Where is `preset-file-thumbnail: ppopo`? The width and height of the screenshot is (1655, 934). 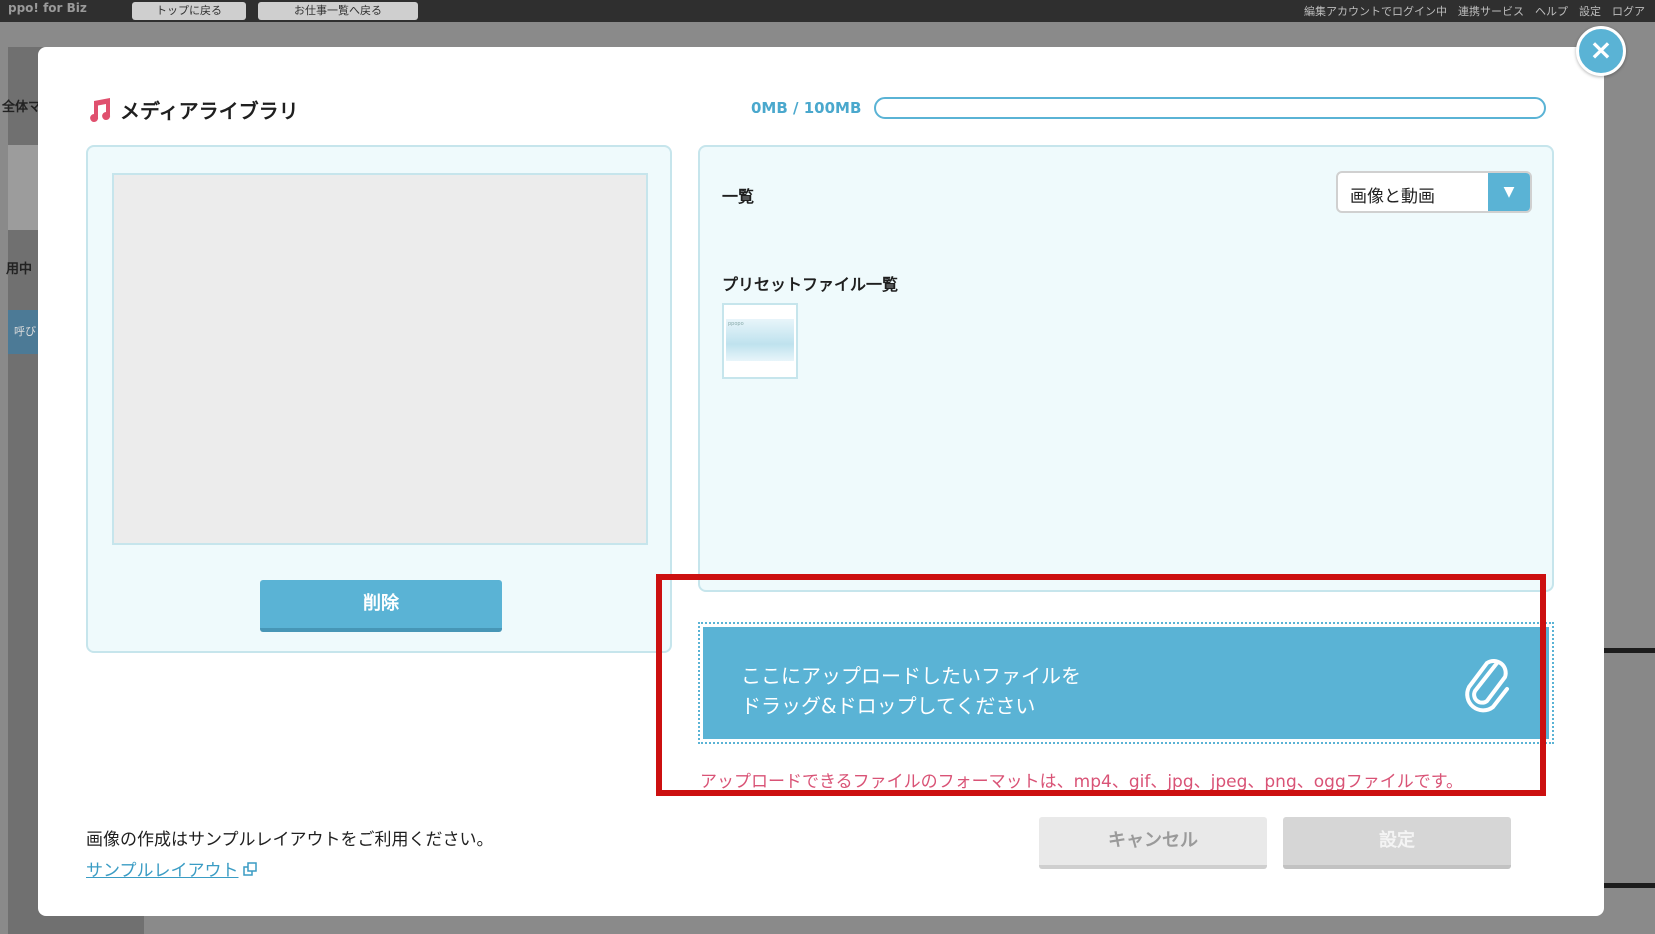 preset-file-thumbnail: ppopo is located at coordinates (760, 341).